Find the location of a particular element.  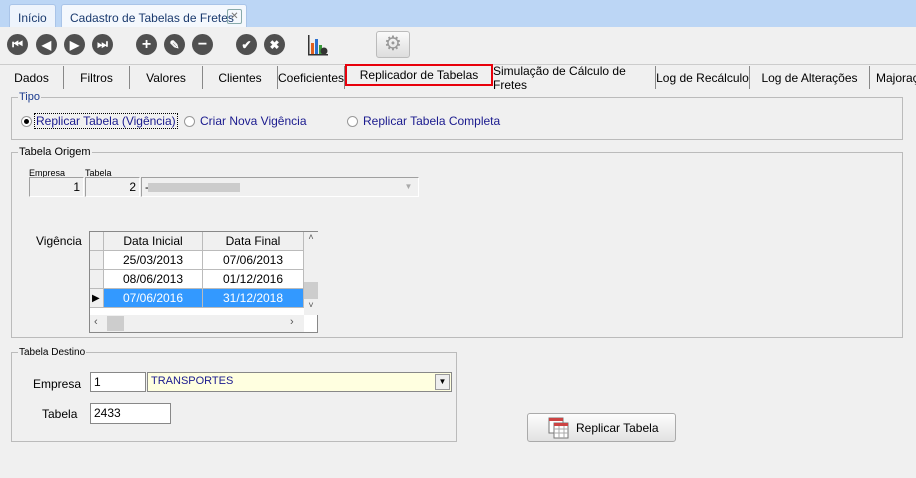

radio-label: Replicar Tabela Completa is located at coordinates (431, 121).